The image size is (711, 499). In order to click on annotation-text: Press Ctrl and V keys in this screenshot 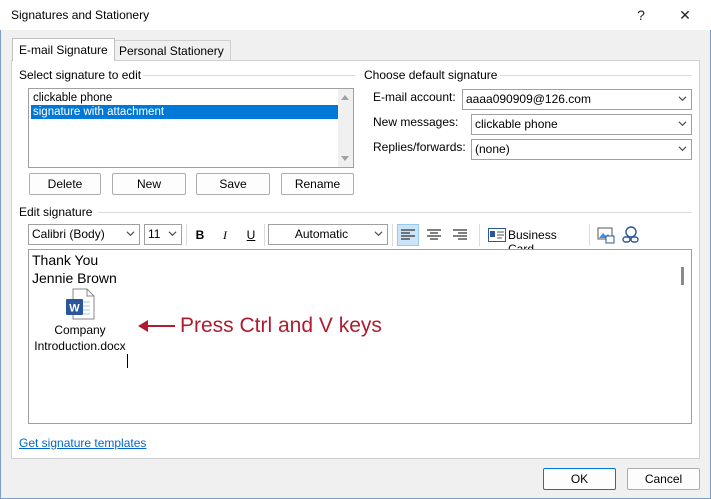, I will do `click(281, 325)`.